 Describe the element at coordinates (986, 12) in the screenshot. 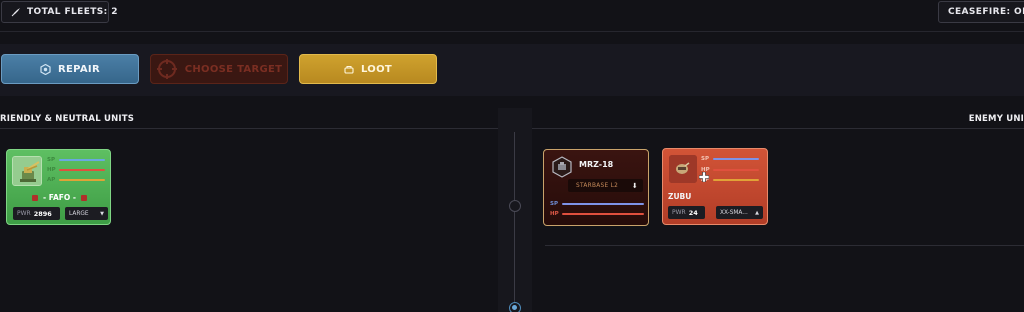

I see `ceasefire-label: CEASEFIRE: OFF` at that location.